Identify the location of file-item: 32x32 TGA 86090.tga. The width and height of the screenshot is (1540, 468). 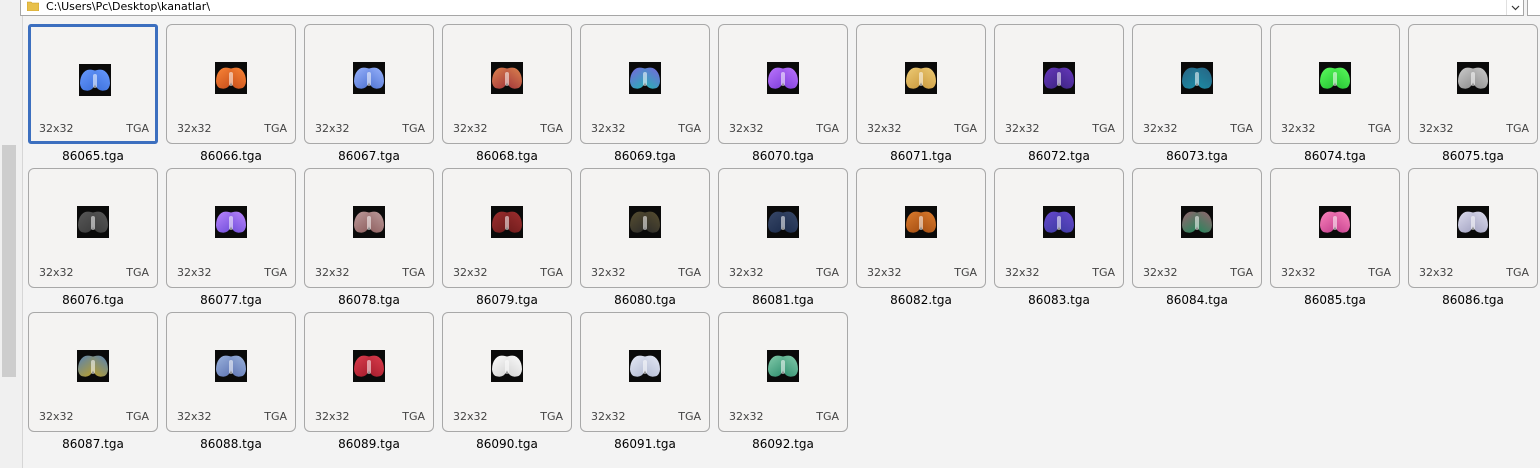
(508, 384).